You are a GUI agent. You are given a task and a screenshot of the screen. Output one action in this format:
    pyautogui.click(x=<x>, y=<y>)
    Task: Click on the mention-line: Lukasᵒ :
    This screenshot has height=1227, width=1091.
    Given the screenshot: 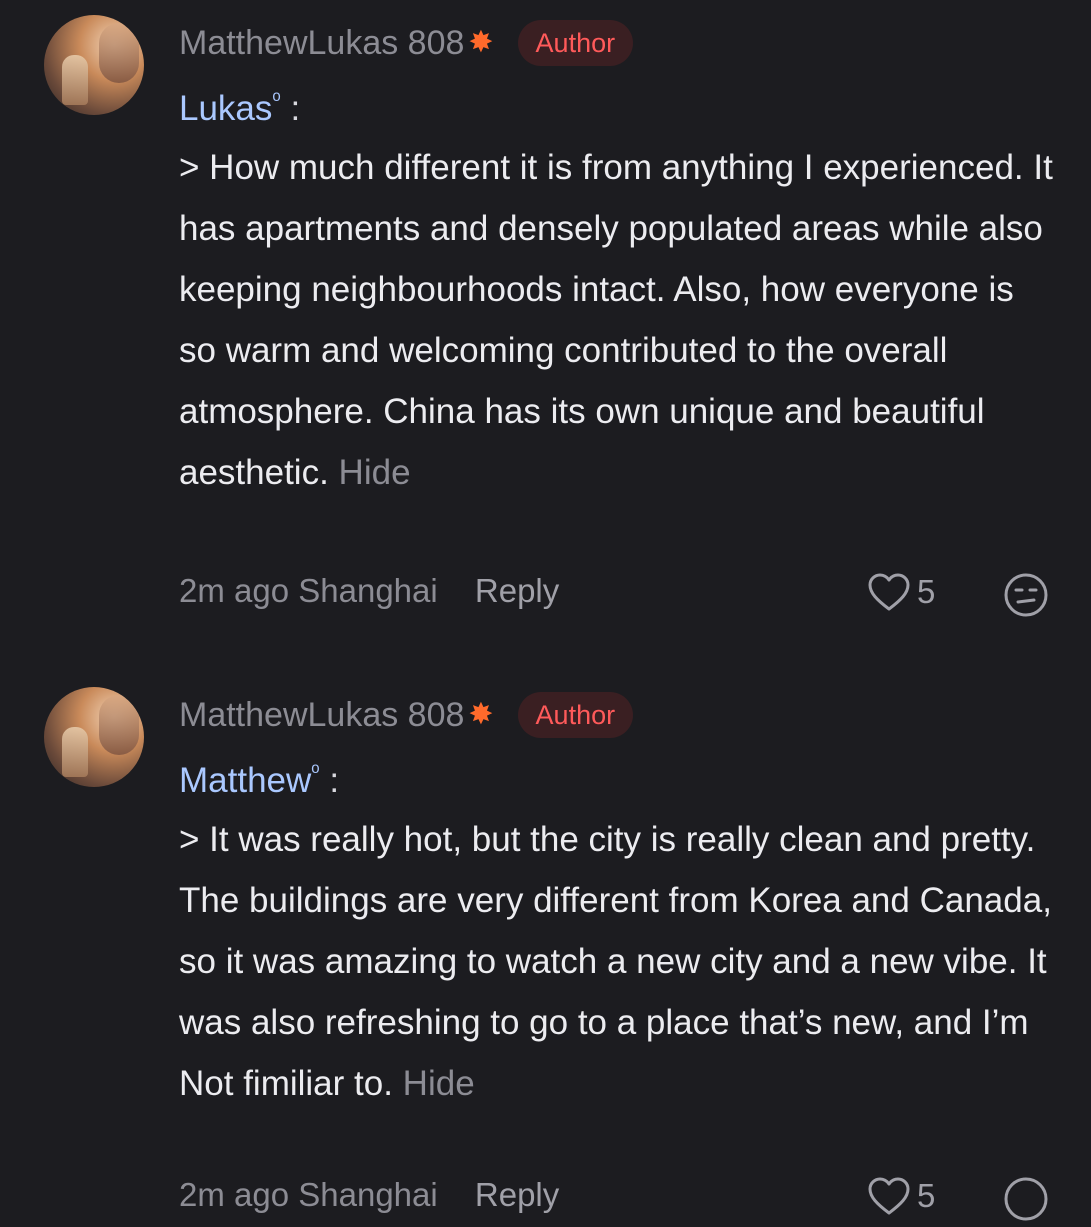 What is the action you would take?
    pyautogui.click(x=239, y=107)
    